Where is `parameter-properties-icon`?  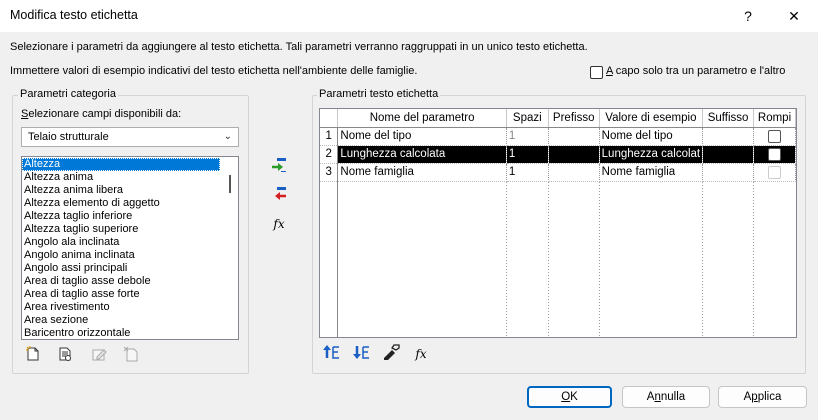
parameter-properties-icon is located at coordinates (65, 354).